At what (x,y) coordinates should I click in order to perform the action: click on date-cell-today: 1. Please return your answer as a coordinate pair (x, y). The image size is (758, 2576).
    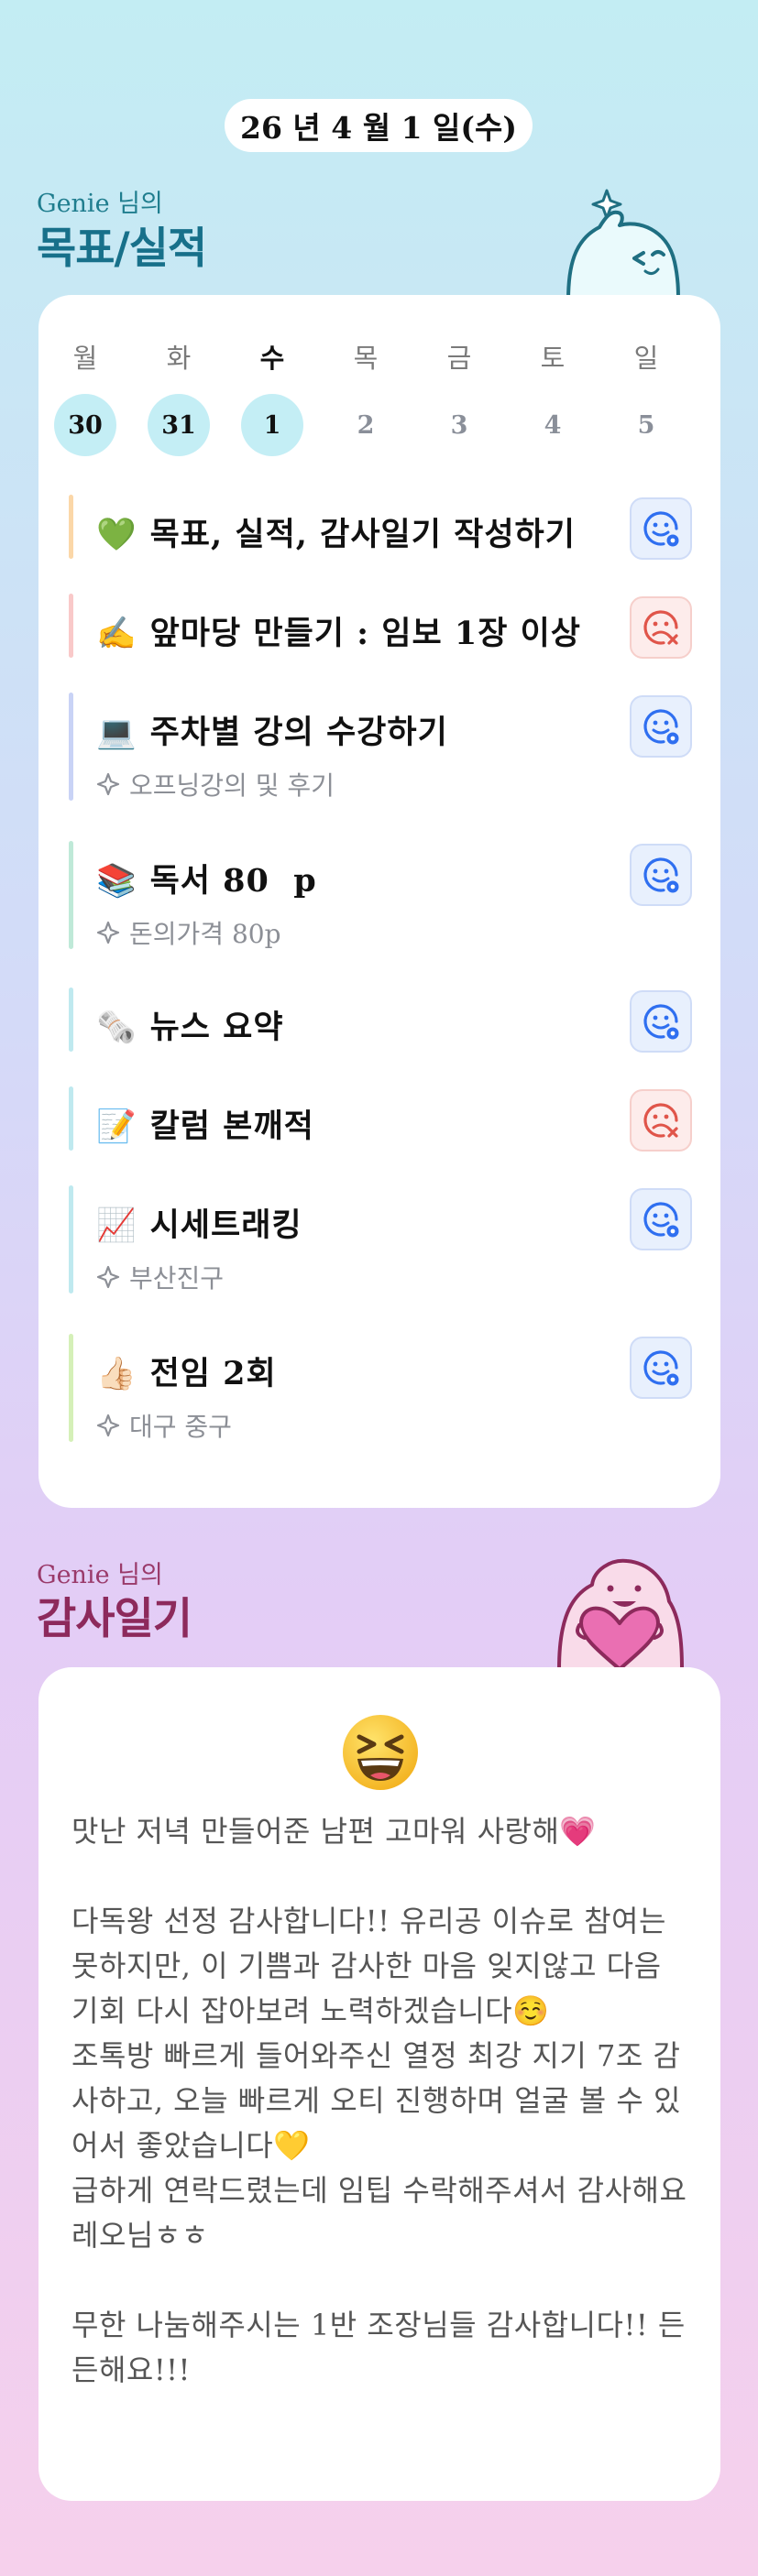
    Looking at the image, I should click on (272, 425).